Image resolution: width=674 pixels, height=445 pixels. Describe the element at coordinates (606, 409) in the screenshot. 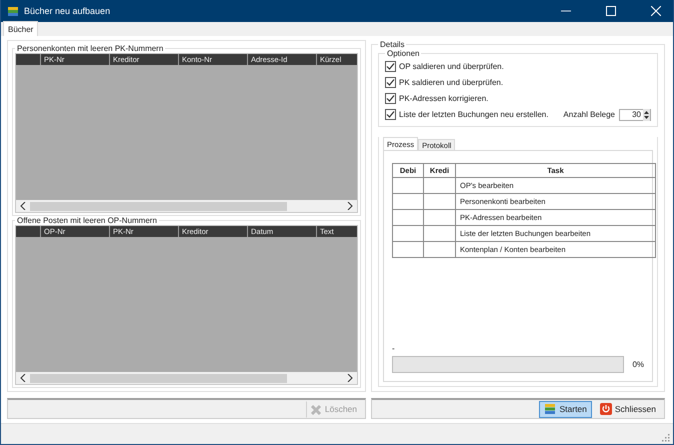

I see `power-icon` at that location.